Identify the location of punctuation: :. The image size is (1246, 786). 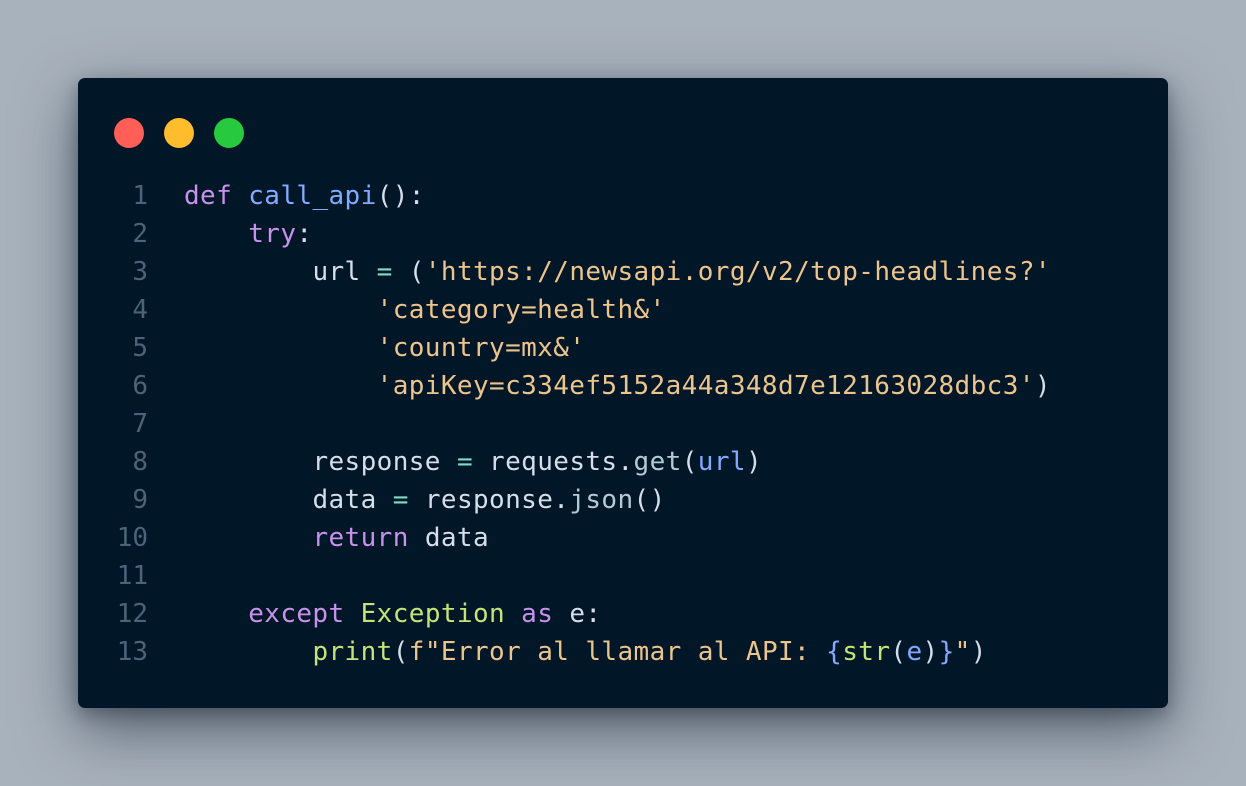
(304, 234).